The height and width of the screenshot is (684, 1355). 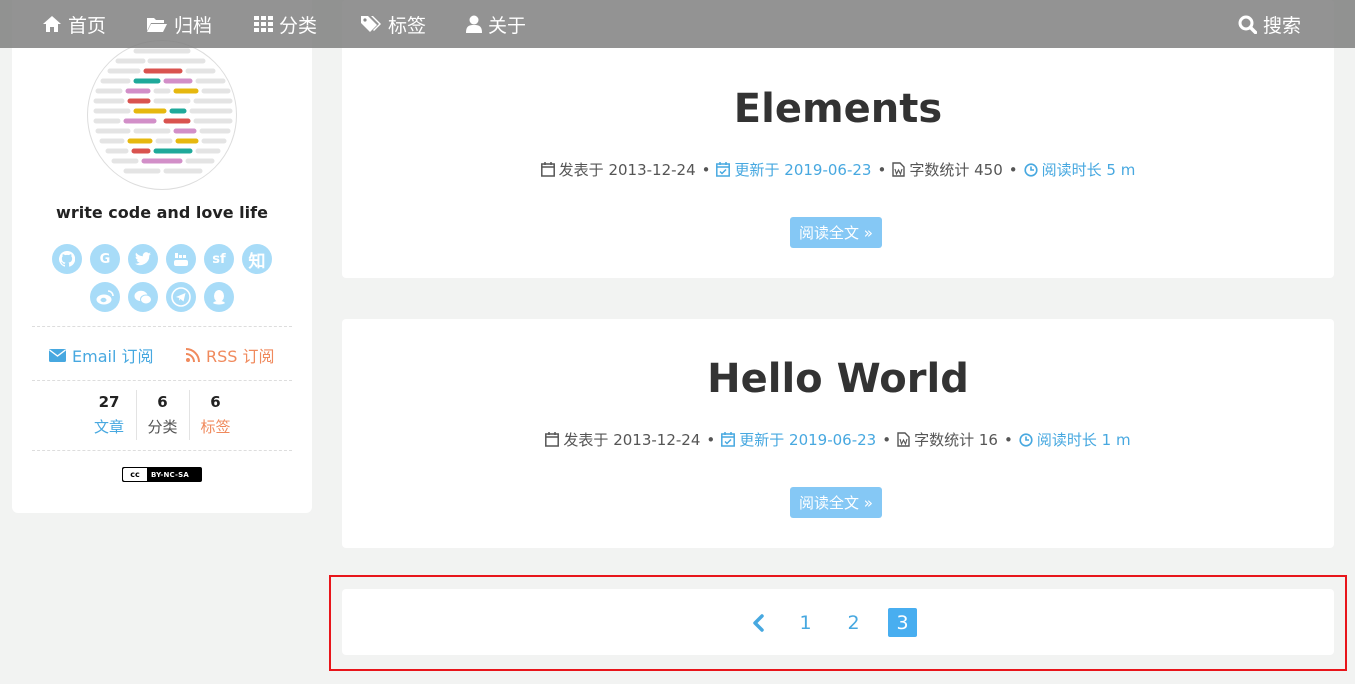 What do you see at coordinates (215, 415) in the screenshot?
I see `stat-tags: 6 标签` at bounding box center [215, 415].